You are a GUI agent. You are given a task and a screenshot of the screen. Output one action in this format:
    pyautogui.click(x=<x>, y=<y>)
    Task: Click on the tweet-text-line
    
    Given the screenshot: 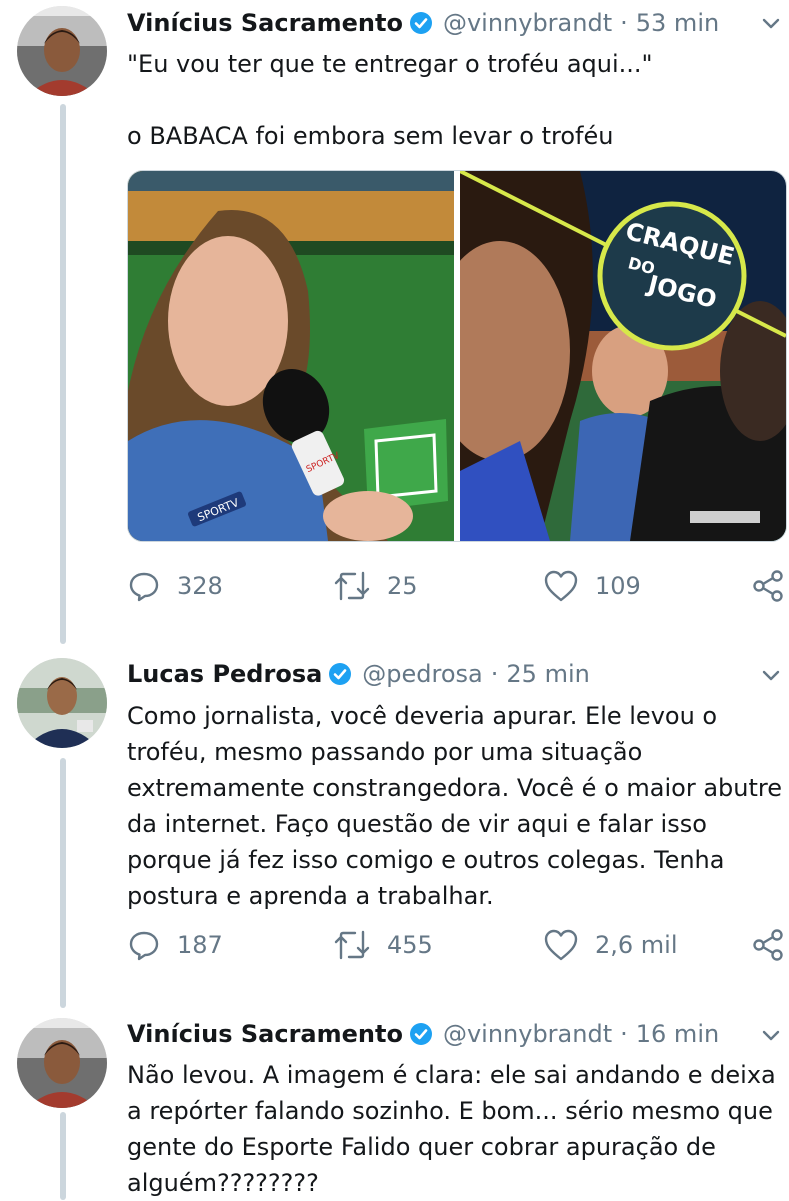 What is the action you would take?
    pyautogui.click(x=457, y=100)
    